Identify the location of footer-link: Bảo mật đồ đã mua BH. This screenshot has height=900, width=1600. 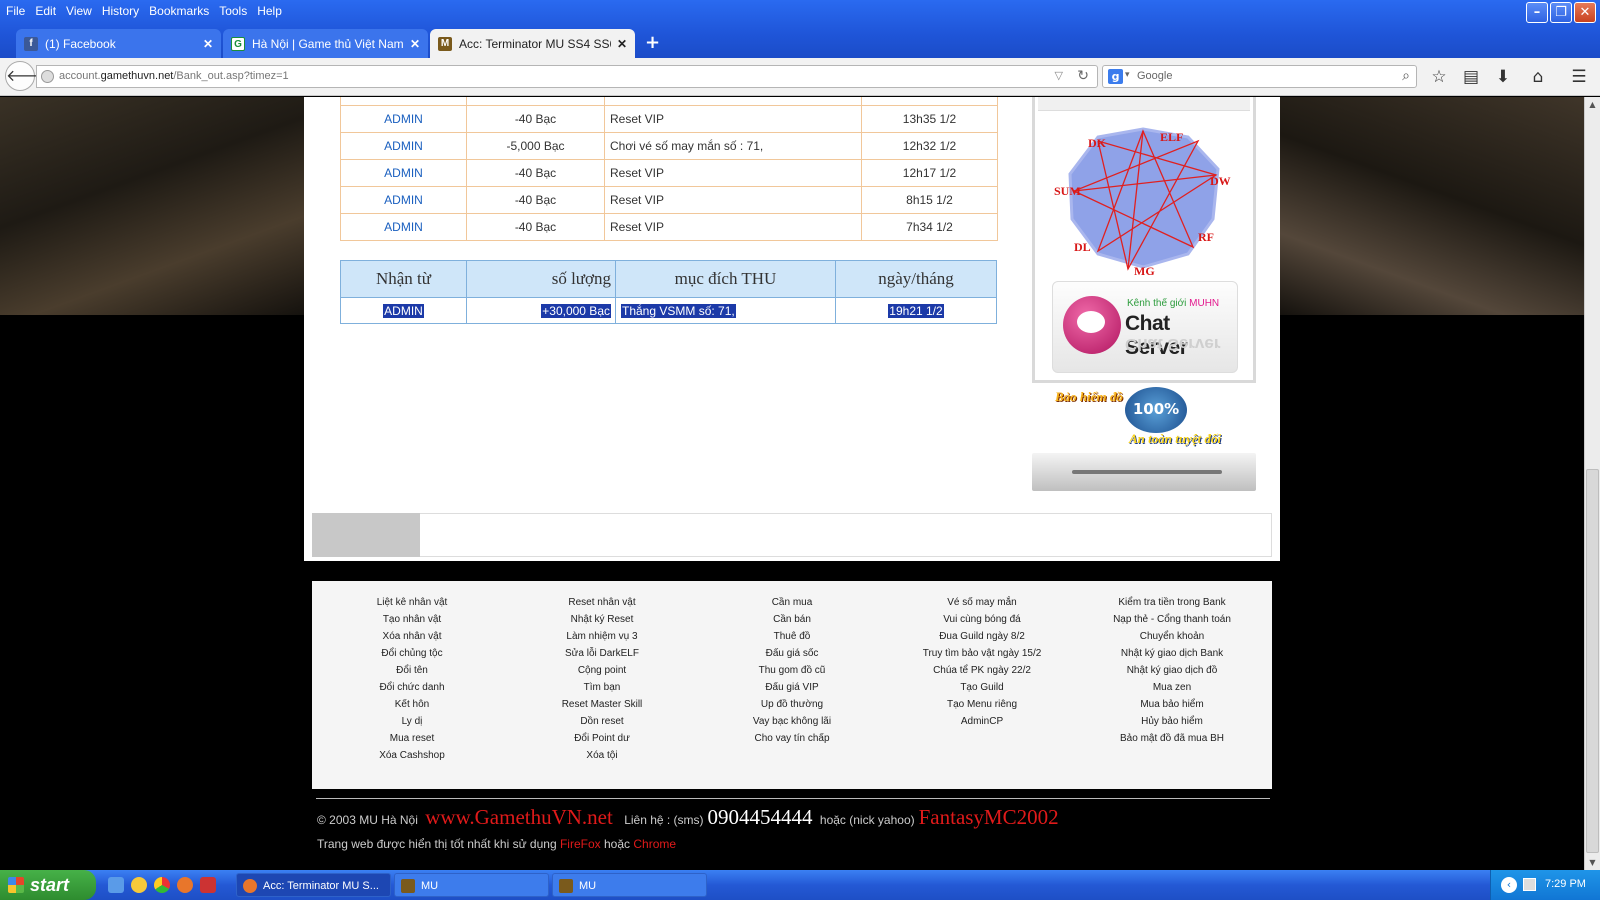
(1172, 741).